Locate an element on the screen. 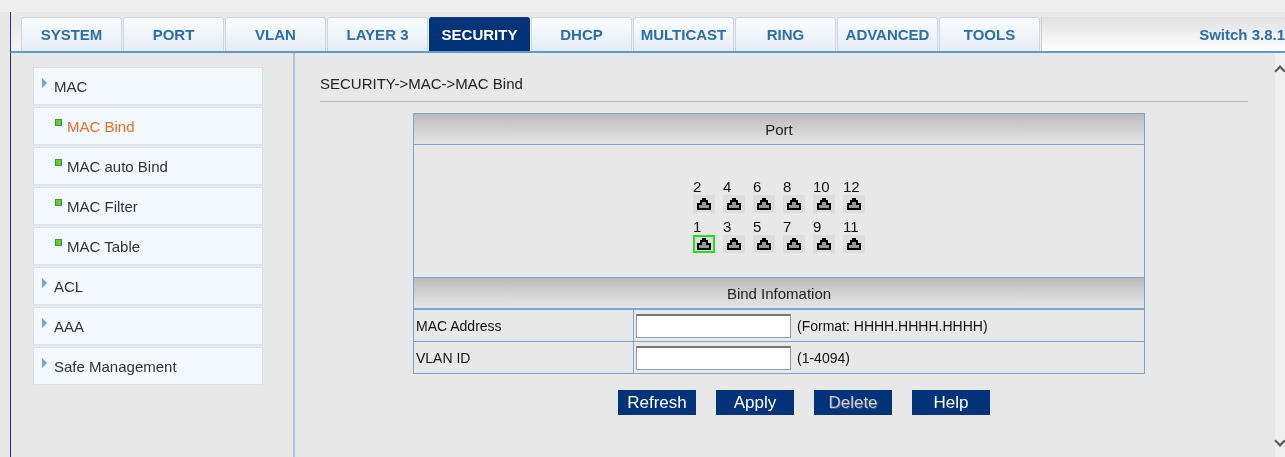 The width and height of the screenshot is (1285, 457). port-number: 6 is located at coordinates (757, 187).